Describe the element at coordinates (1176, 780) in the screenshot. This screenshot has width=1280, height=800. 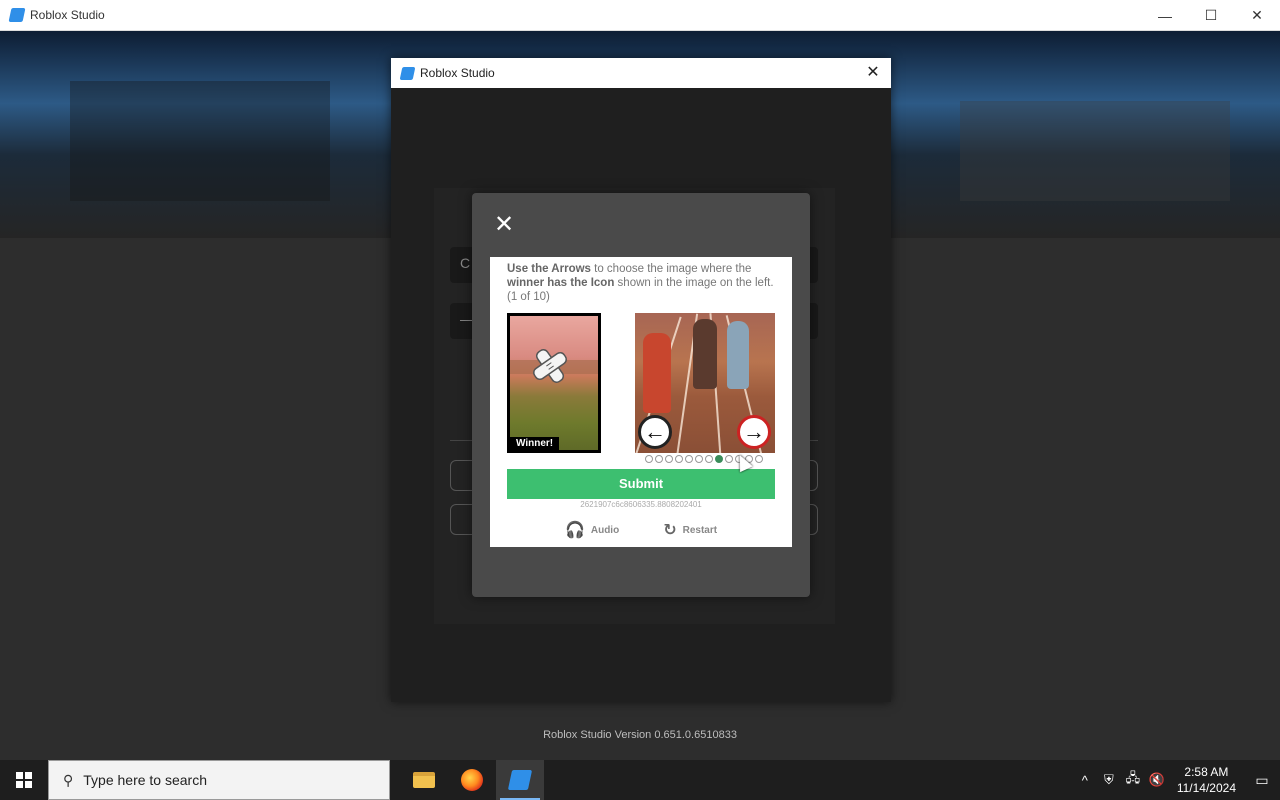
I see `system-tray: ^ ⛨ 🖧 🔇 2:58 AM 11/14/2024 ▭` at that location.